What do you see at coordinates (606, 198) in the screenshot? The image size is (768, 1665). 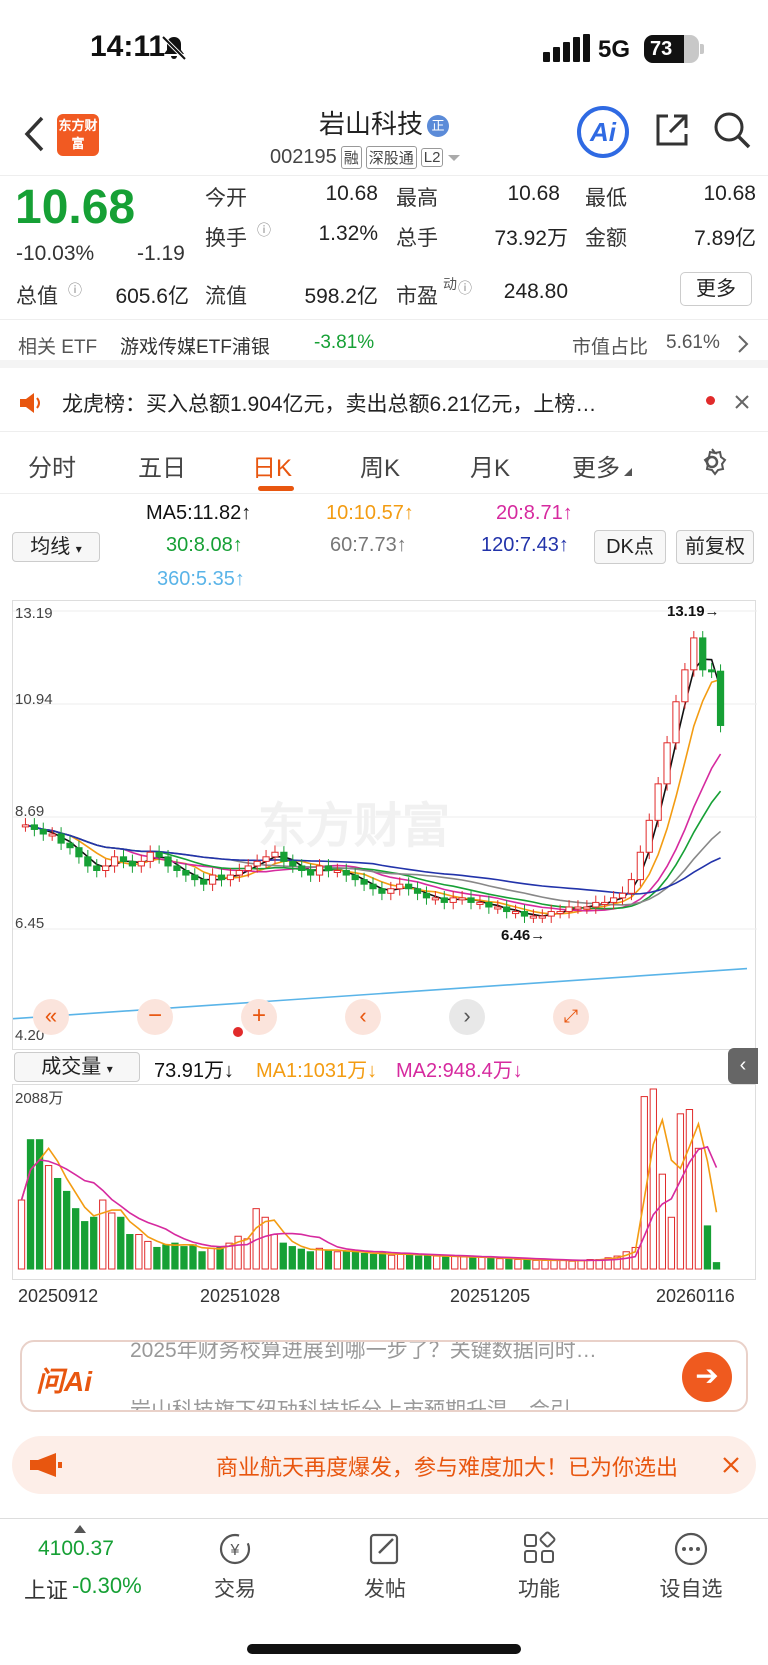 I see `low-label: 最低` at bounding box center [606, 198].